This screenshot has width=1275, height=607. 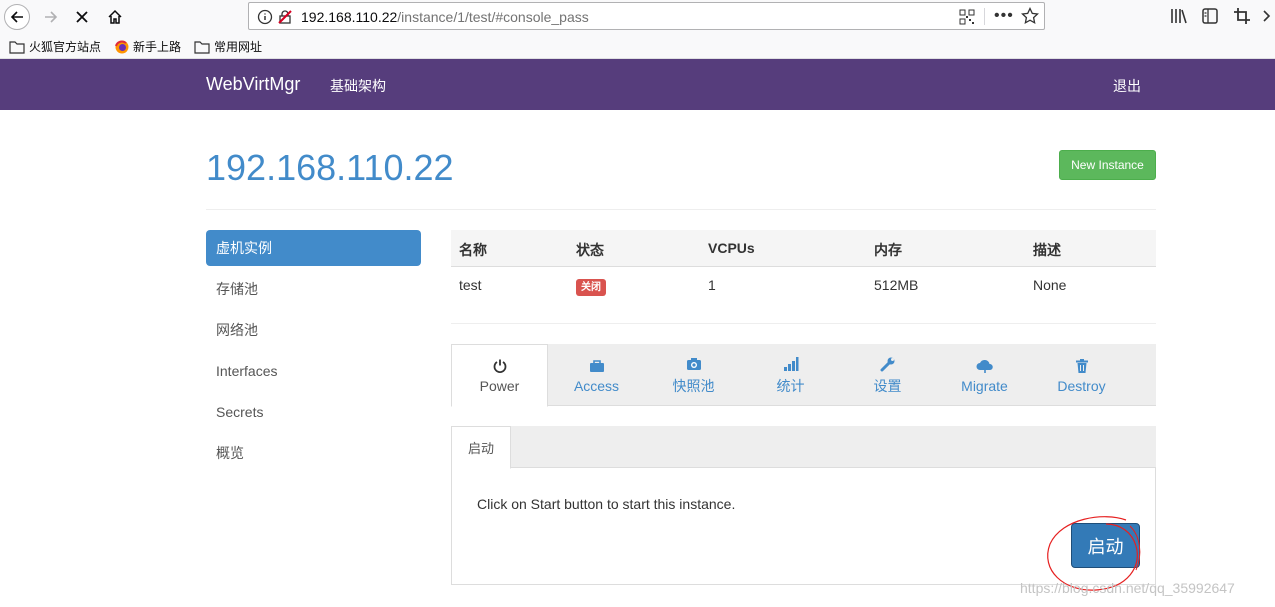 I want to click on camera-icon, so click(x=693, y=363).